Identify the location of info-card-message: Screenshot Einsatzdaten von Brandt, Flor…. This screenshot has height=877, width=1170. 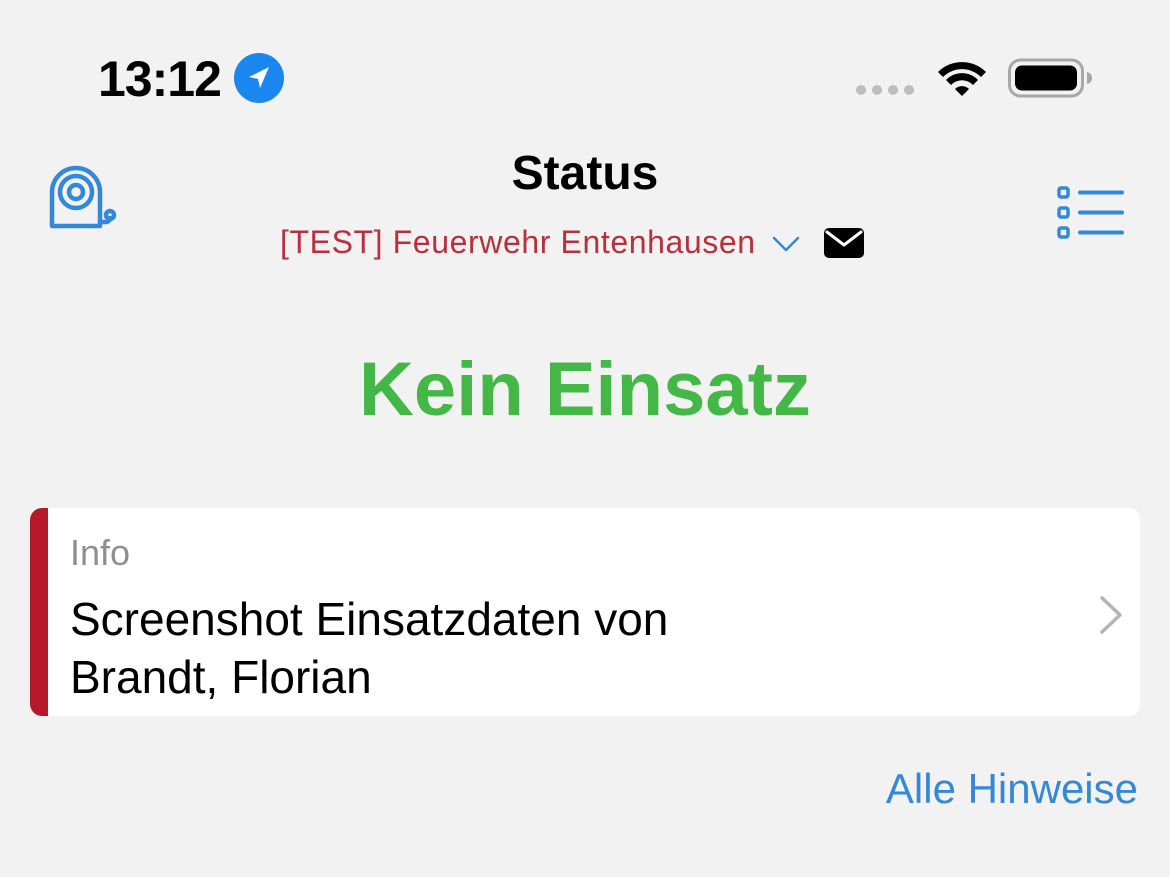
(550, 648).